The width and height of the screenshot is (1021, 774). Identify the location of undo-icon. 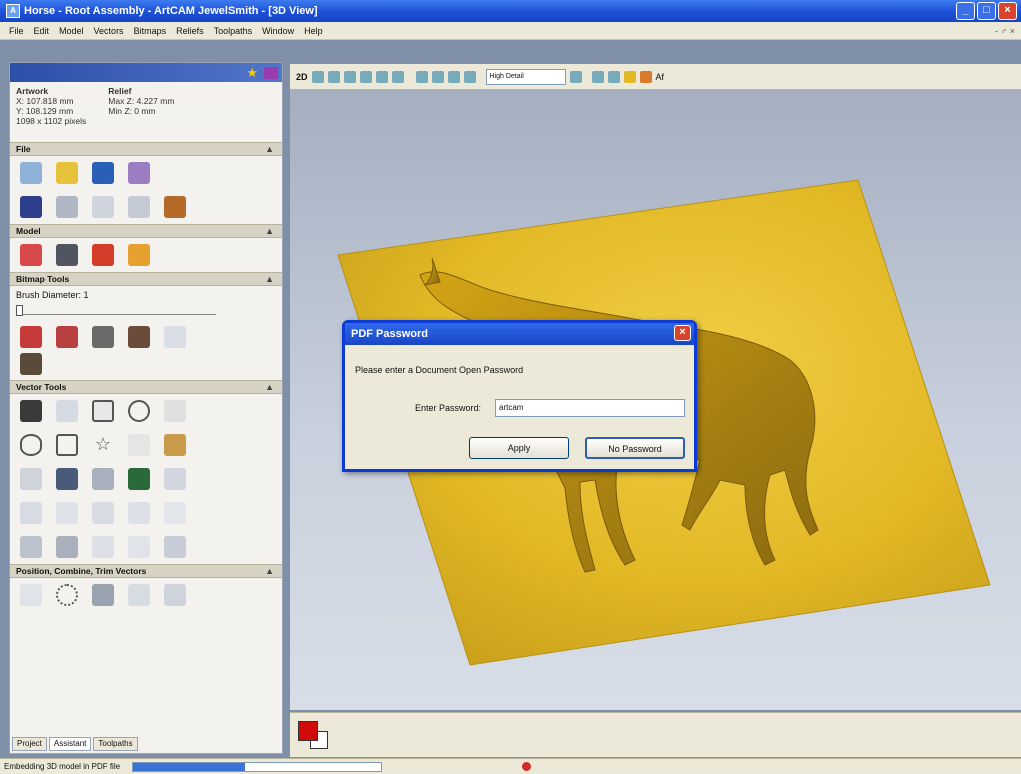
(31, 207).